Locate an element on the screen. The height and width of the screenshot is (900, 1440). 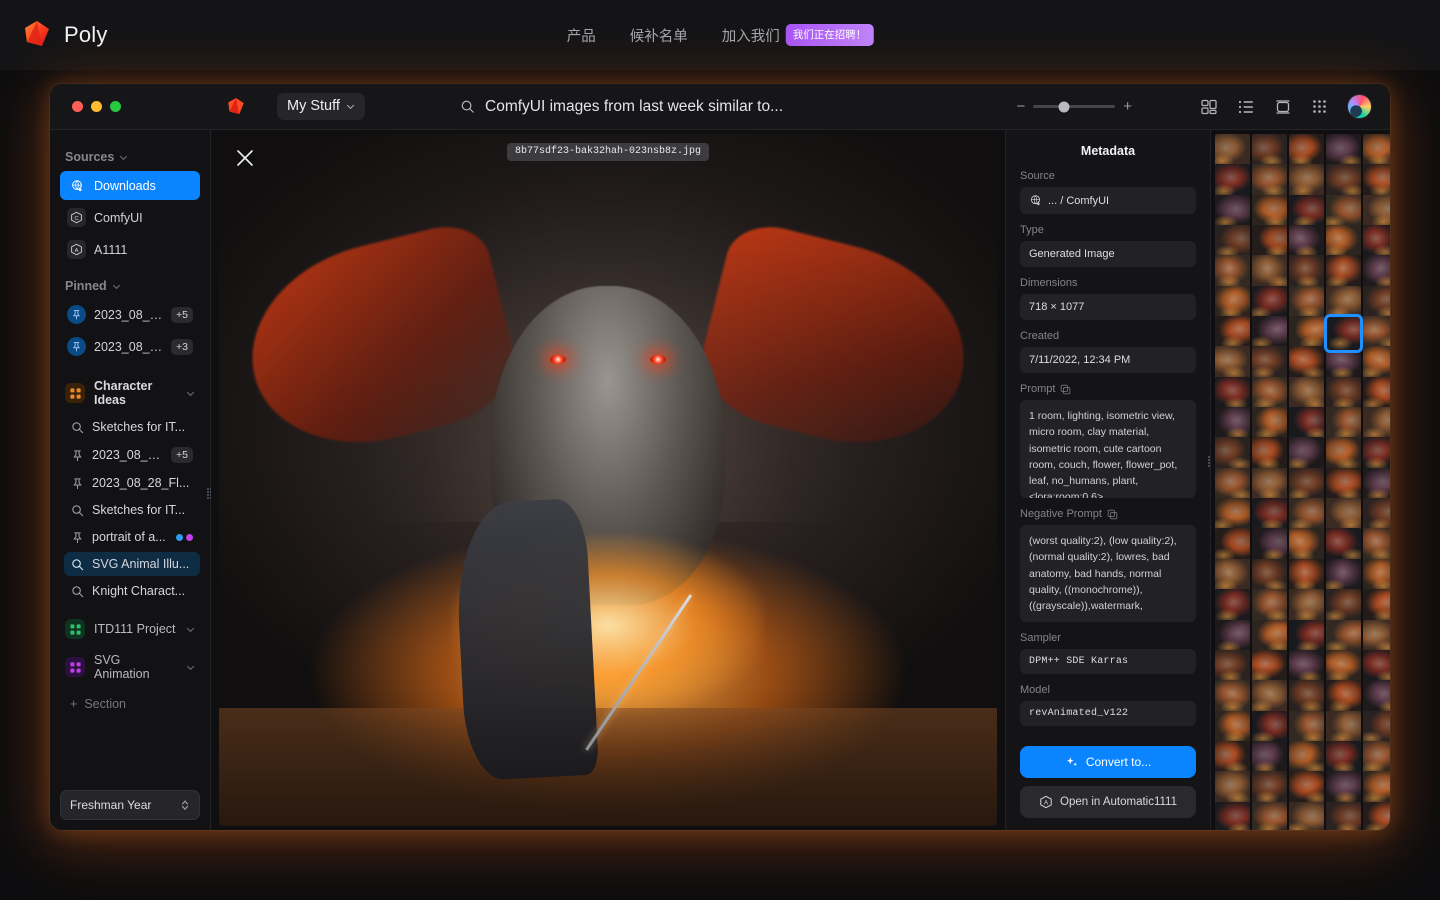
source-field: ... / ComfyUI is located at coordinates (1108, 200).